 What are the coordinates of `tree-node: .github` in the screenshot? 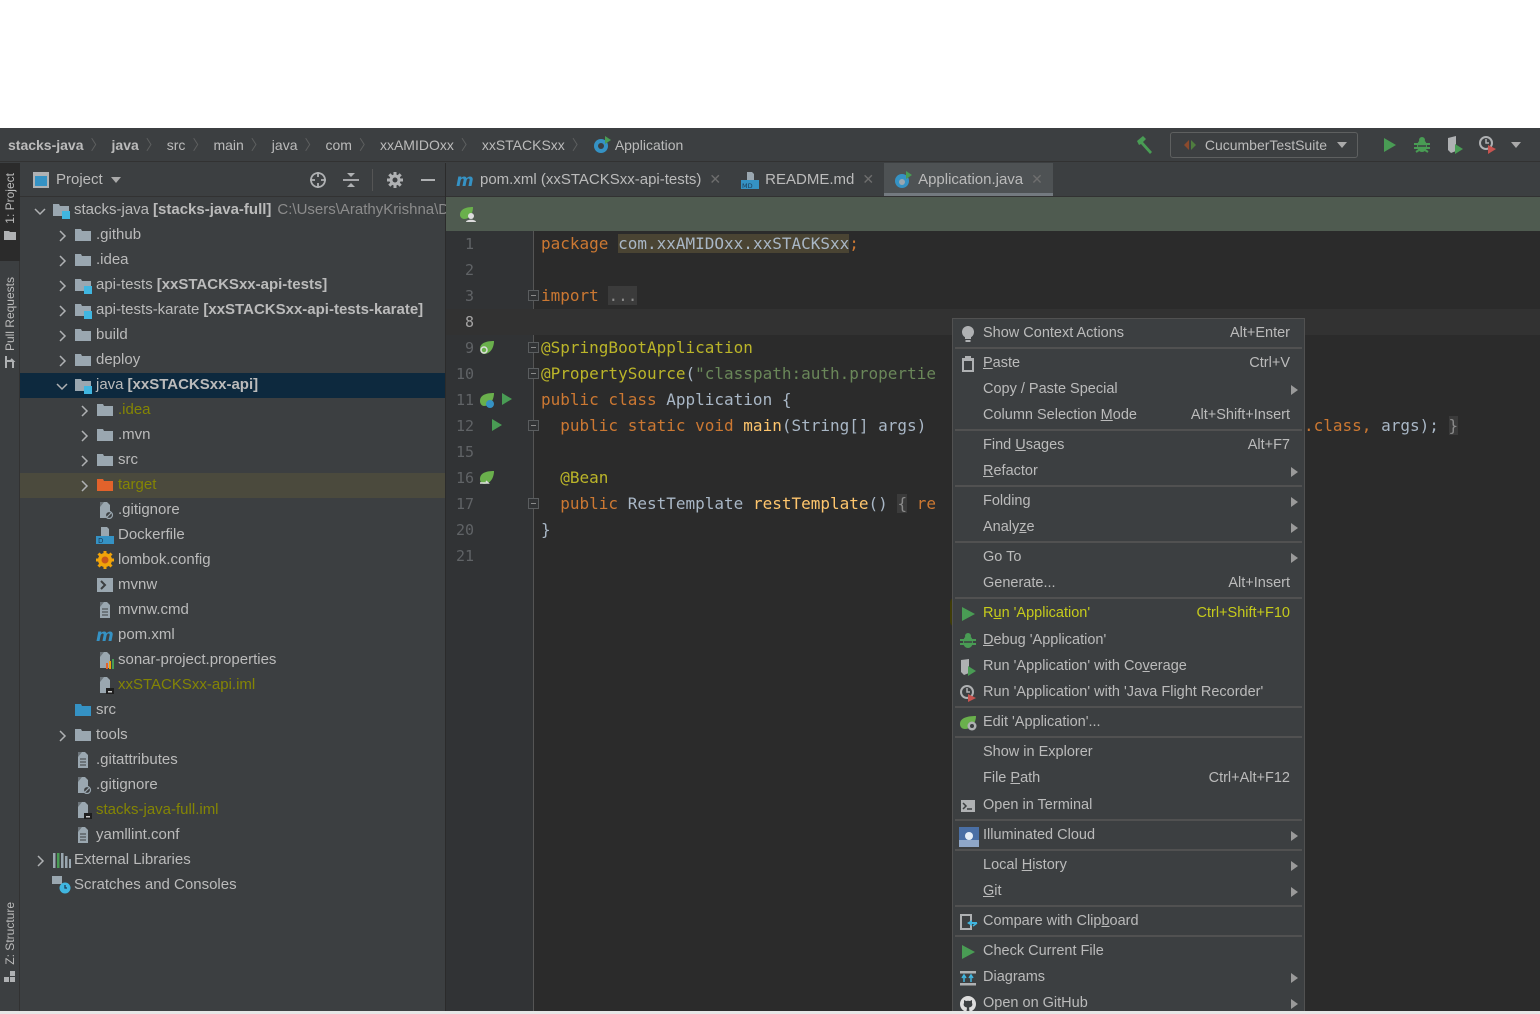 It's located at (232, 235).